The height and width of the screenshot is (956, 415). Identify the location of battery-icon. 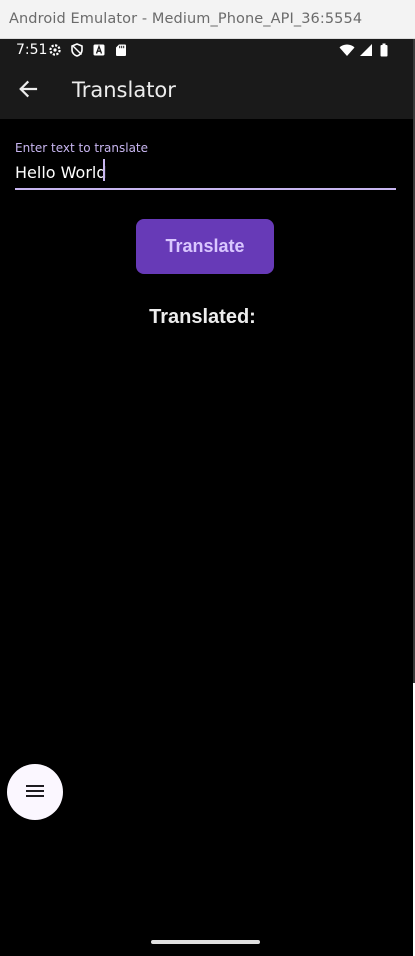
(386, 50).